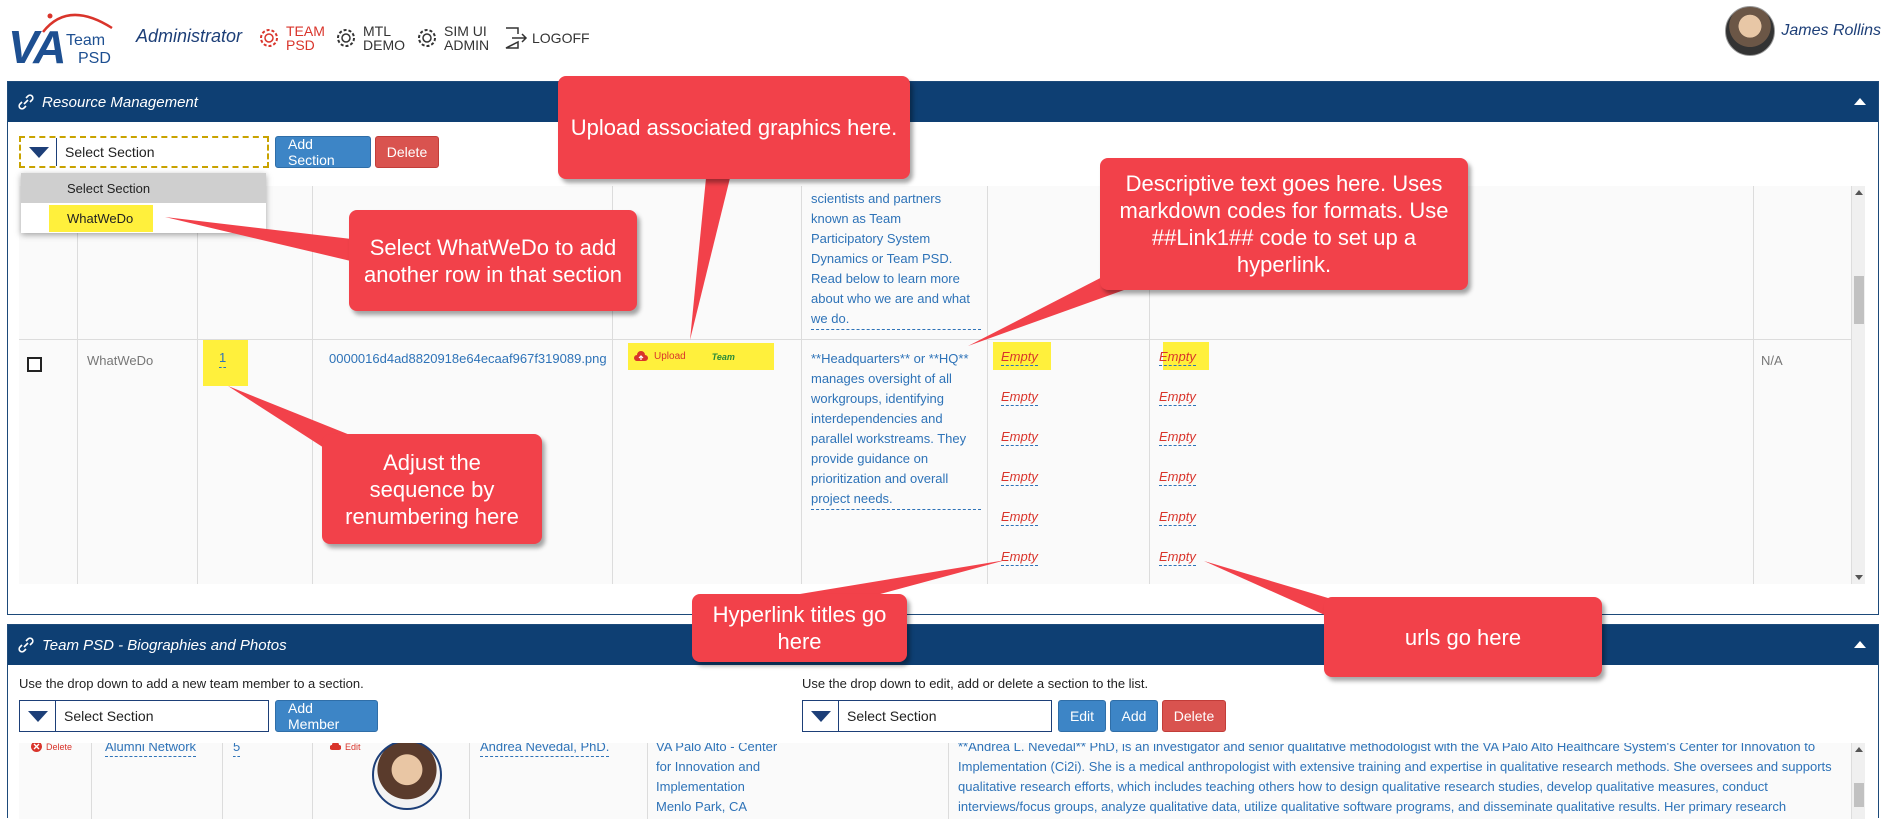 The height and width of the screenshot is (819, 1901). Describe the element at coordinates (1134, 716) in the screenshot. I see `add-section-list-button: Add` at that location.